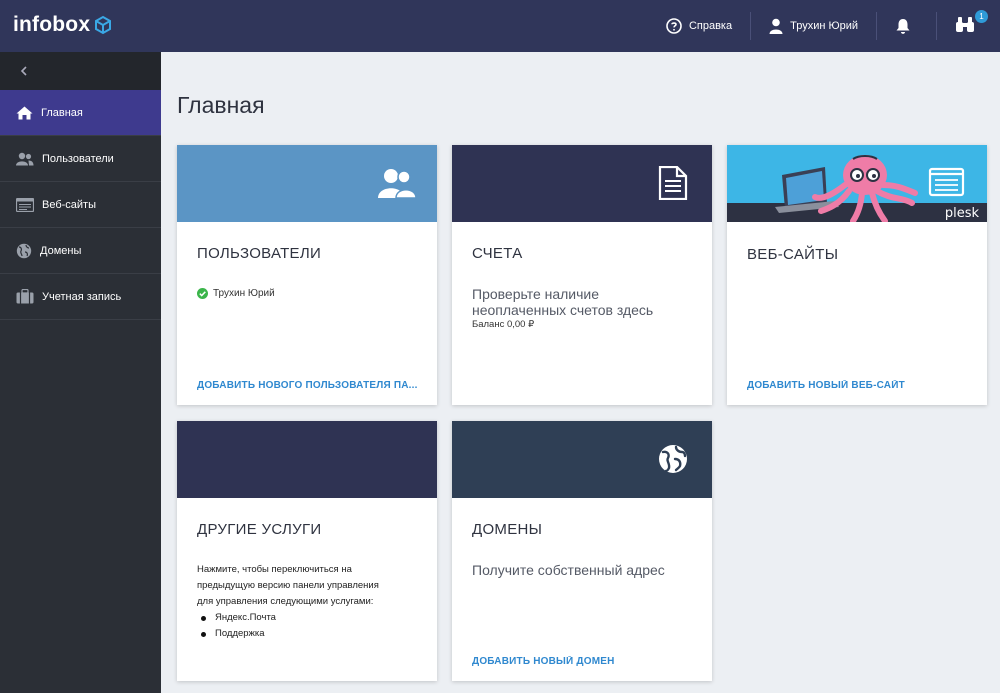 The width and height of the screenshot is (1000, 693). I want to click on home-icon, so click(24, 112).